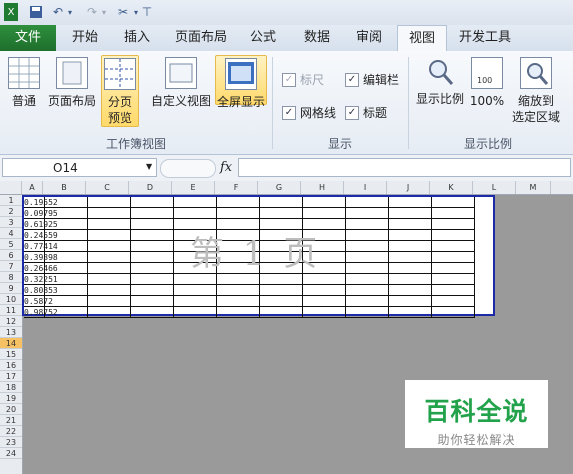 The image size is (573, 474). Describe the element at coordinates (11, 365) in the screenshot. I see `row-header-16: 16` at that location.